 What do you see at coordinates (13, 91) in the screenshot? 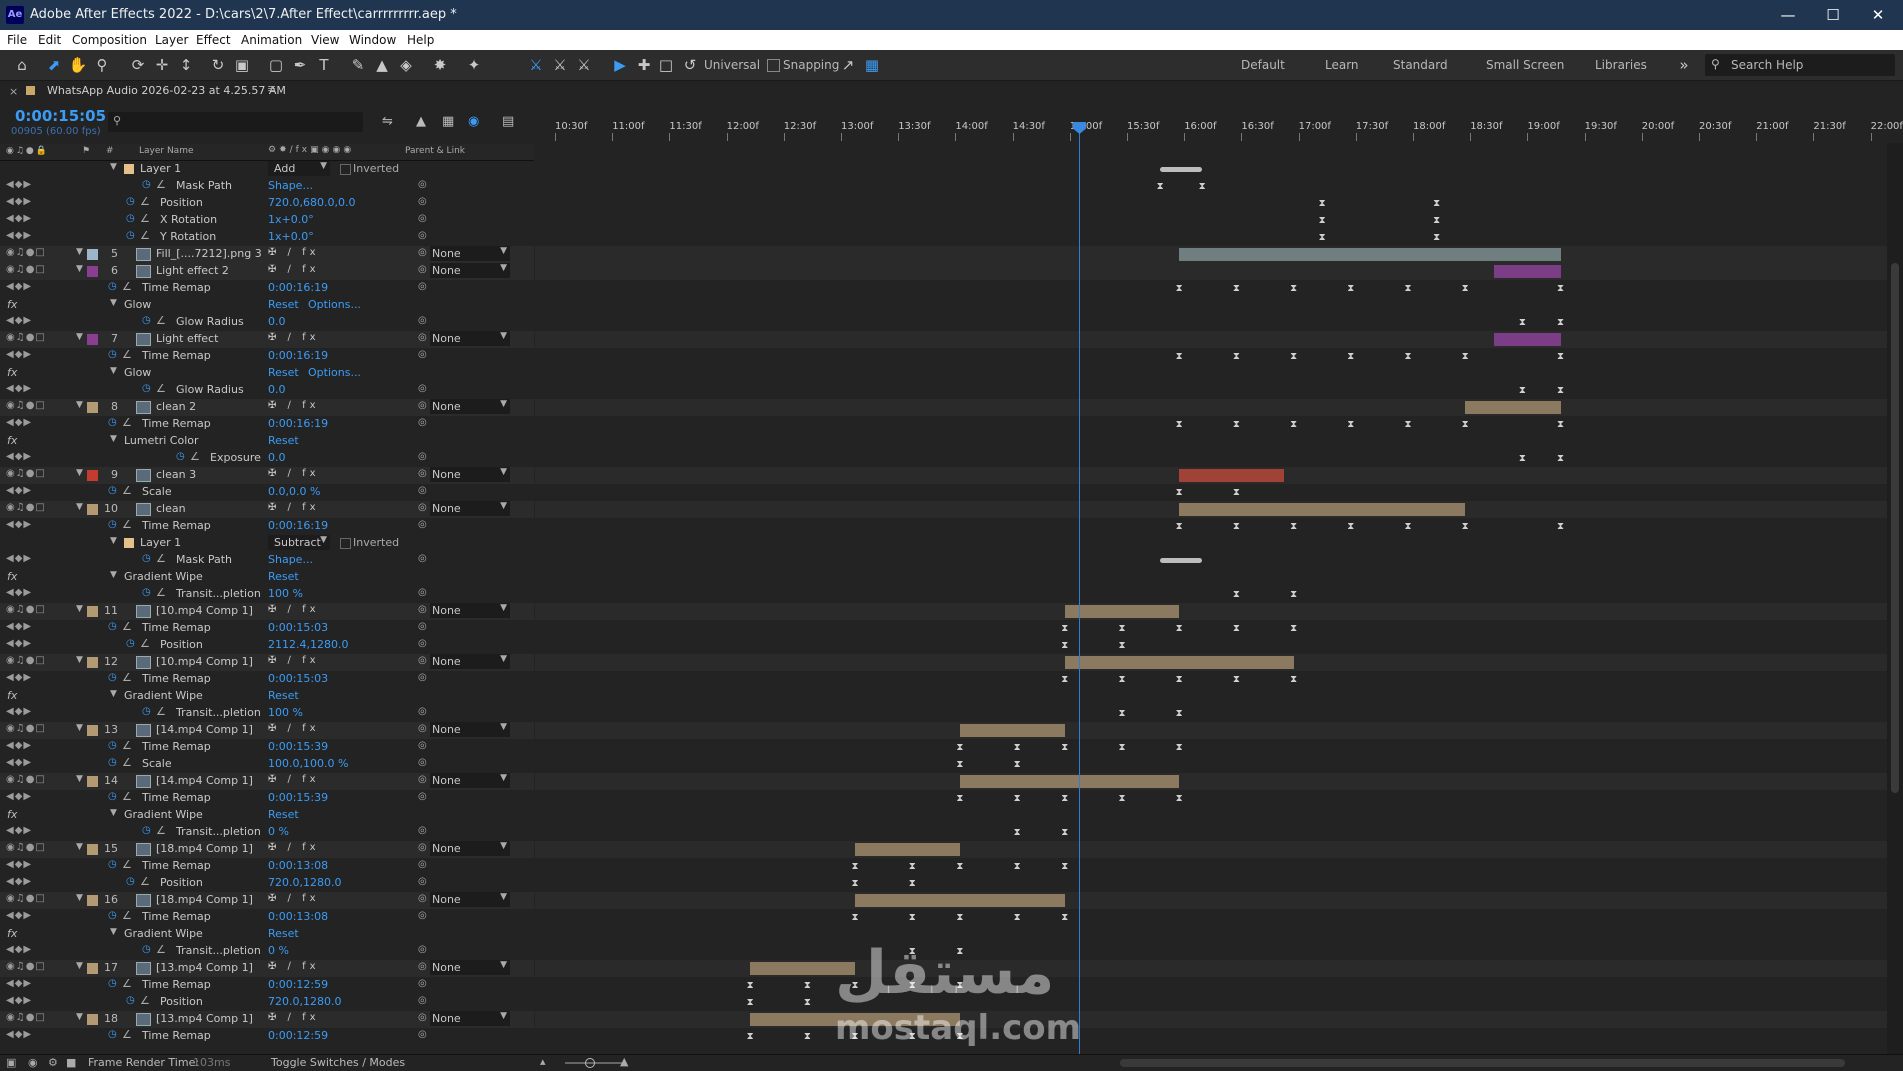
I see `close-tab-icon: ×` at bounding box center [13, 91].